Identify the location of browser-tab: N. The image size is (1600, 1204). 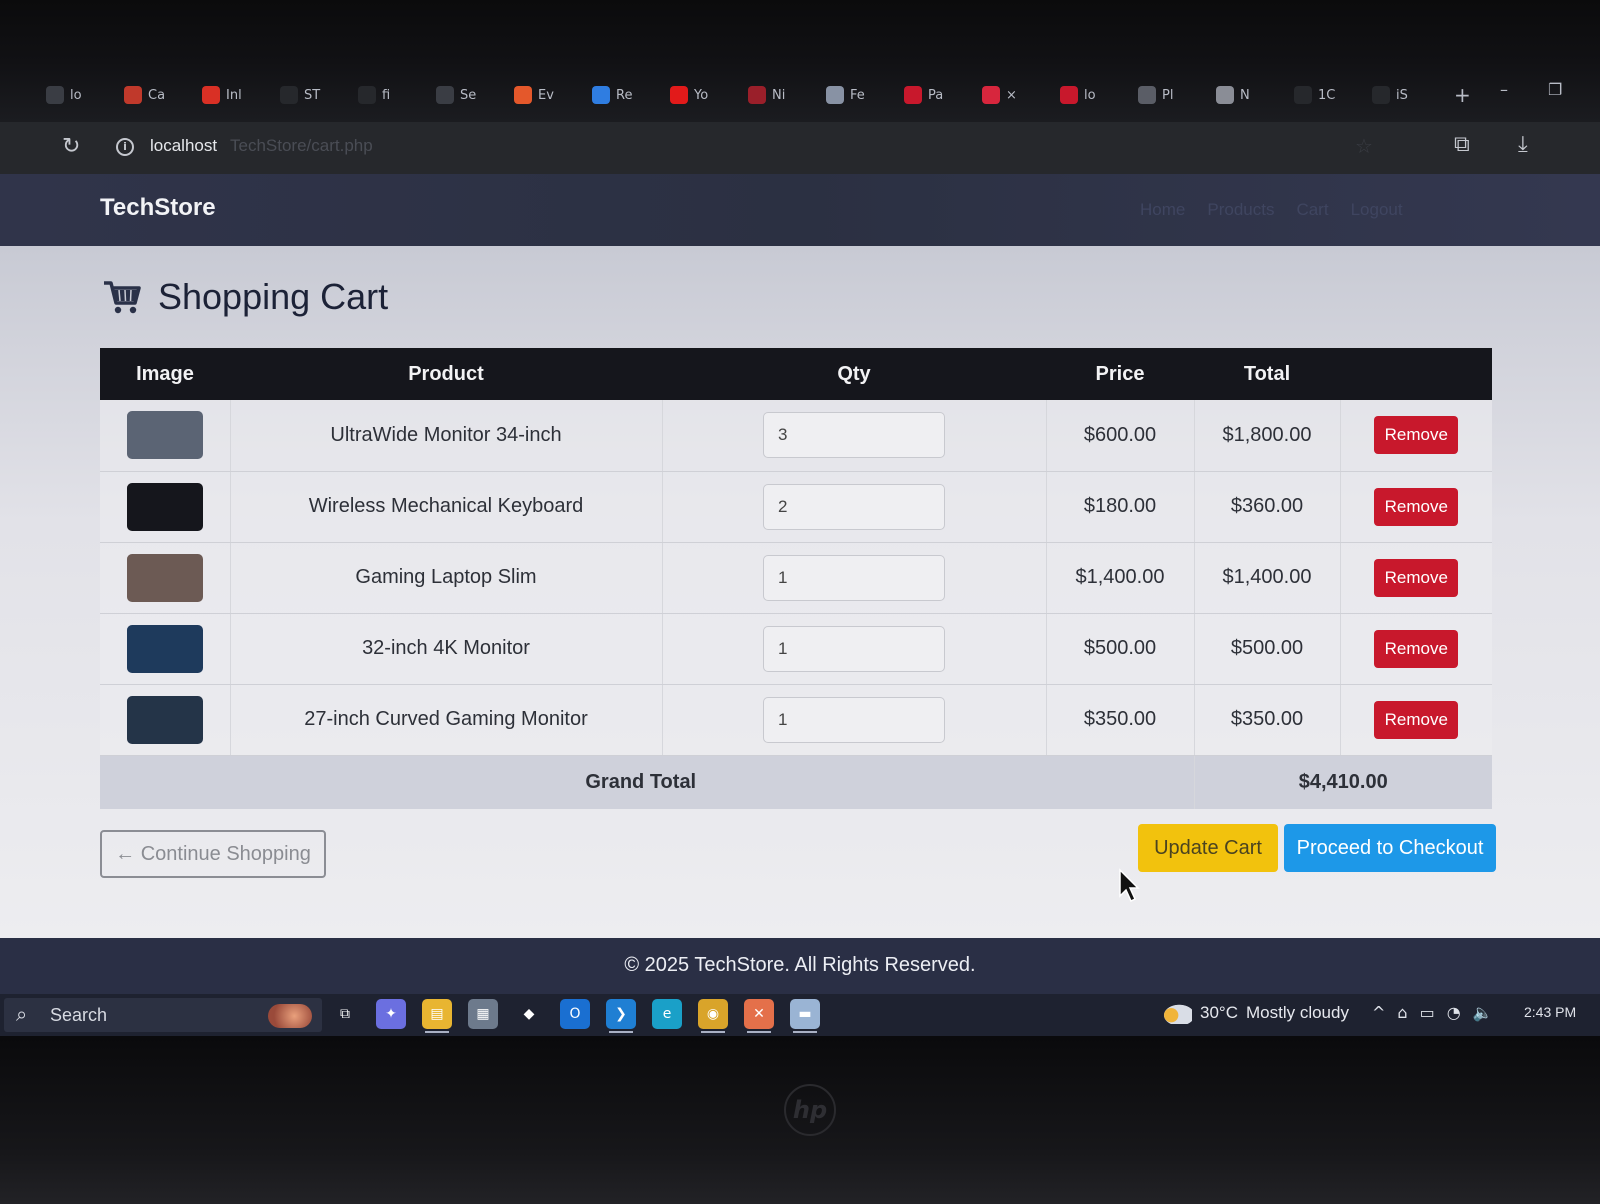
(1247, 95).